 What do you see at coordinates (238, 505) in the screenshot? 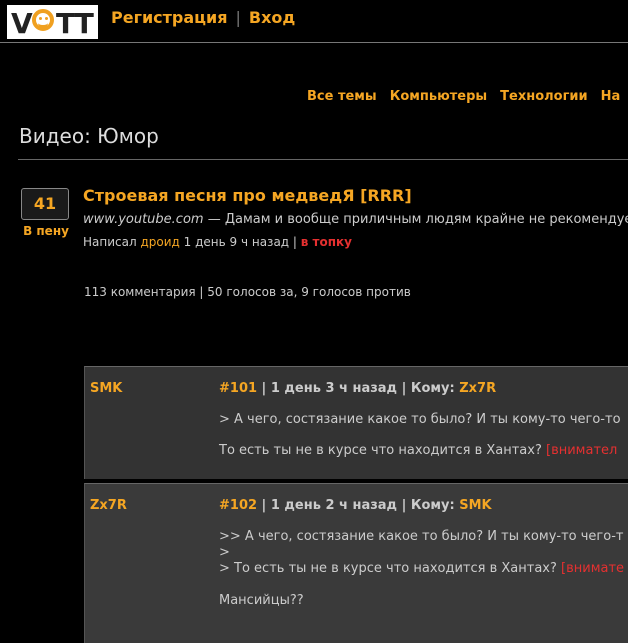
I see `comment-number: #102` at bounding box center [238, 505].